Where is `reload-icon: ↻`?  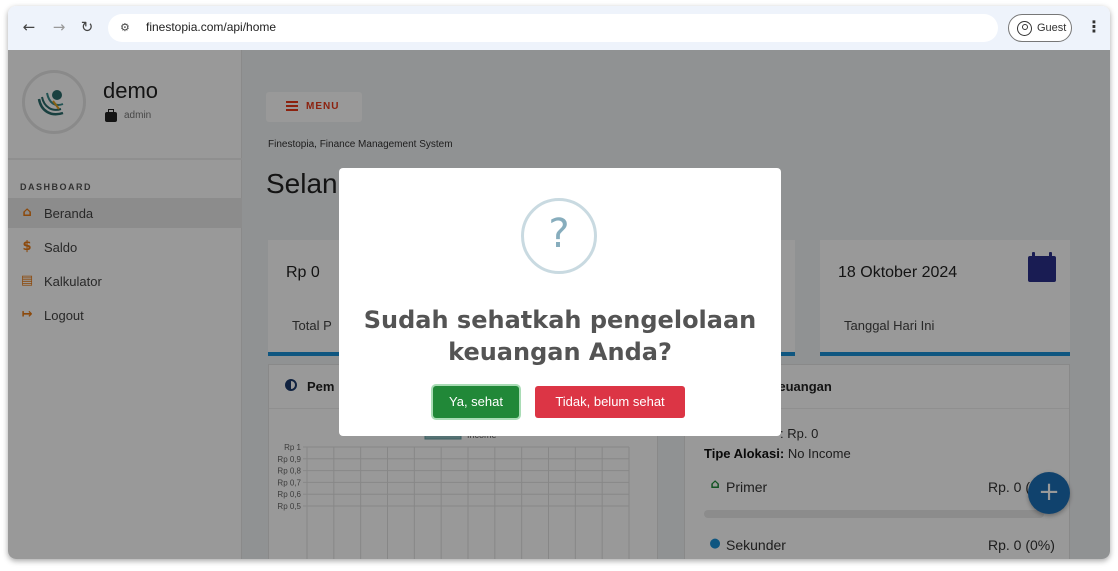
reload-icon: ↻ is located at coordinates (87, 27).